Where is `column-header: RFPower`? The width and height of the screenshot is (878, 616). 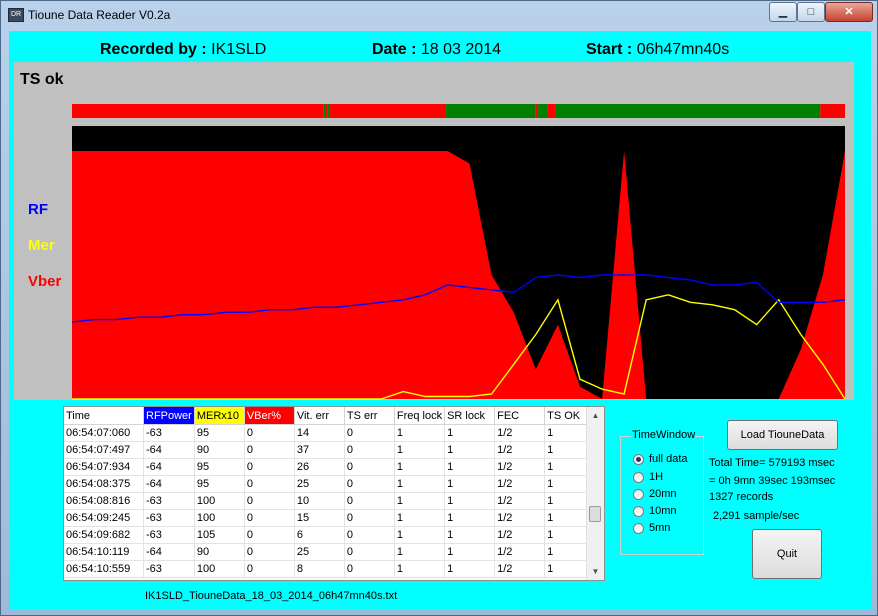 column-header: RFPower is located at coordinates (169, 416).